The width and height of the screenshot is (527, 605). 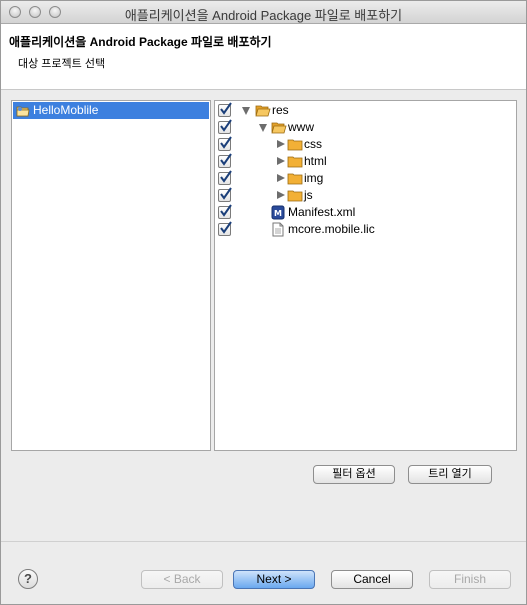 What do you see at coordinates (365, 195) in the screenshot?
I see `tree-row-js: js` at bounding box center [365, 195].